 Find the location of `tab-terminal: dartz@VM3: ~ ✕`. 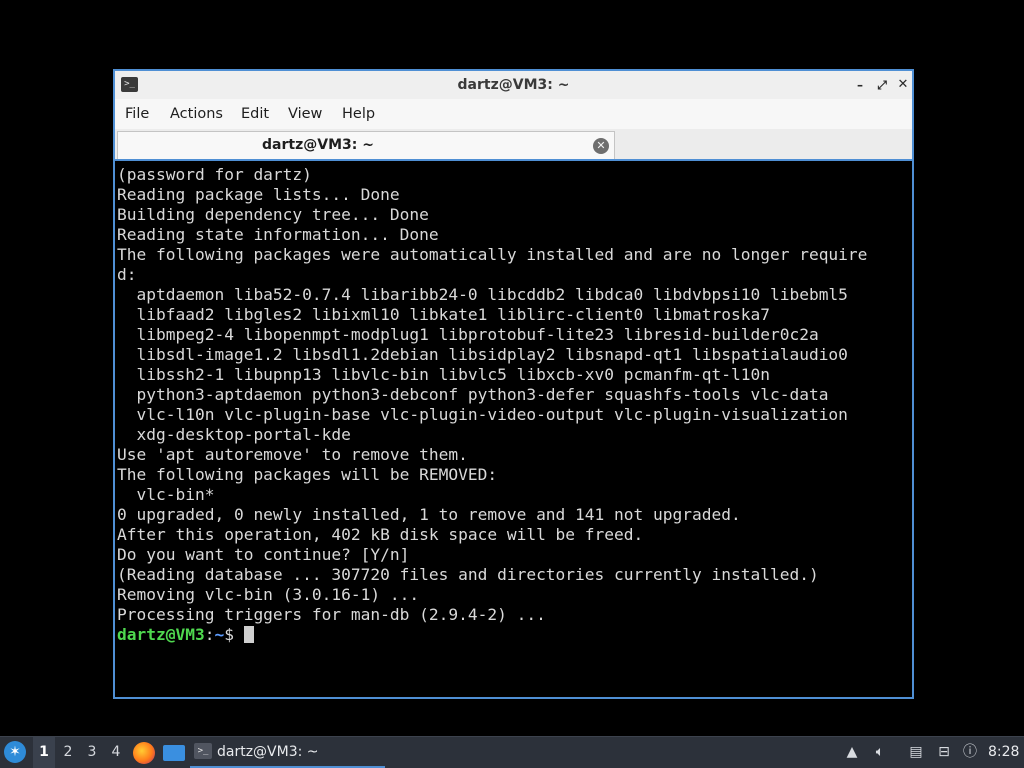

tab-terminal: dartz@VM3: ~ ✕ is located at coordinates (366, 145).